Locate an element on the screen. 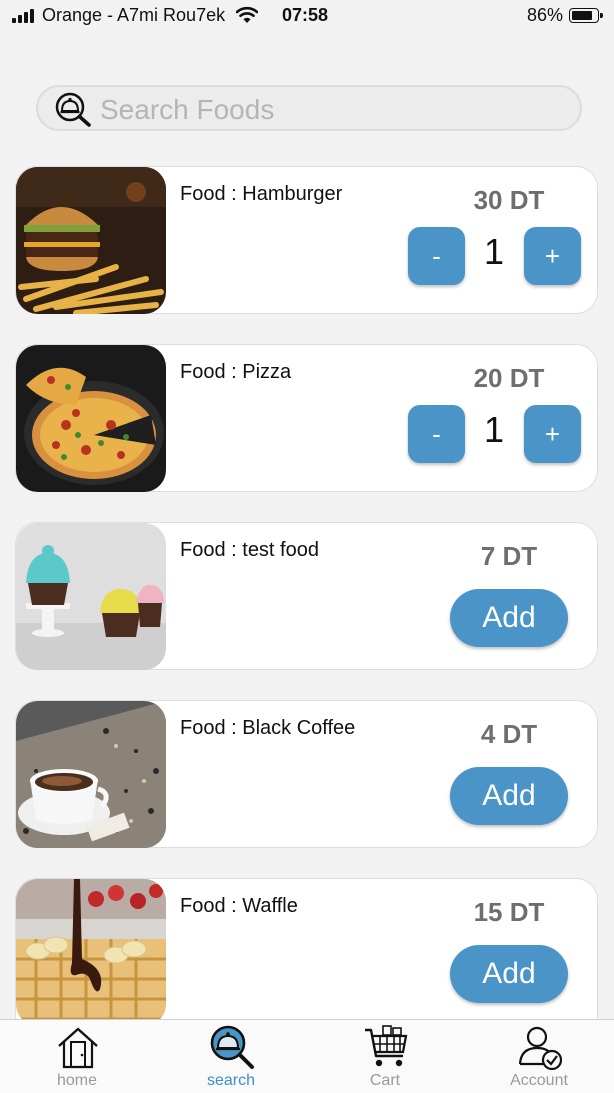  search-bar is located at coordinates (309, 108).